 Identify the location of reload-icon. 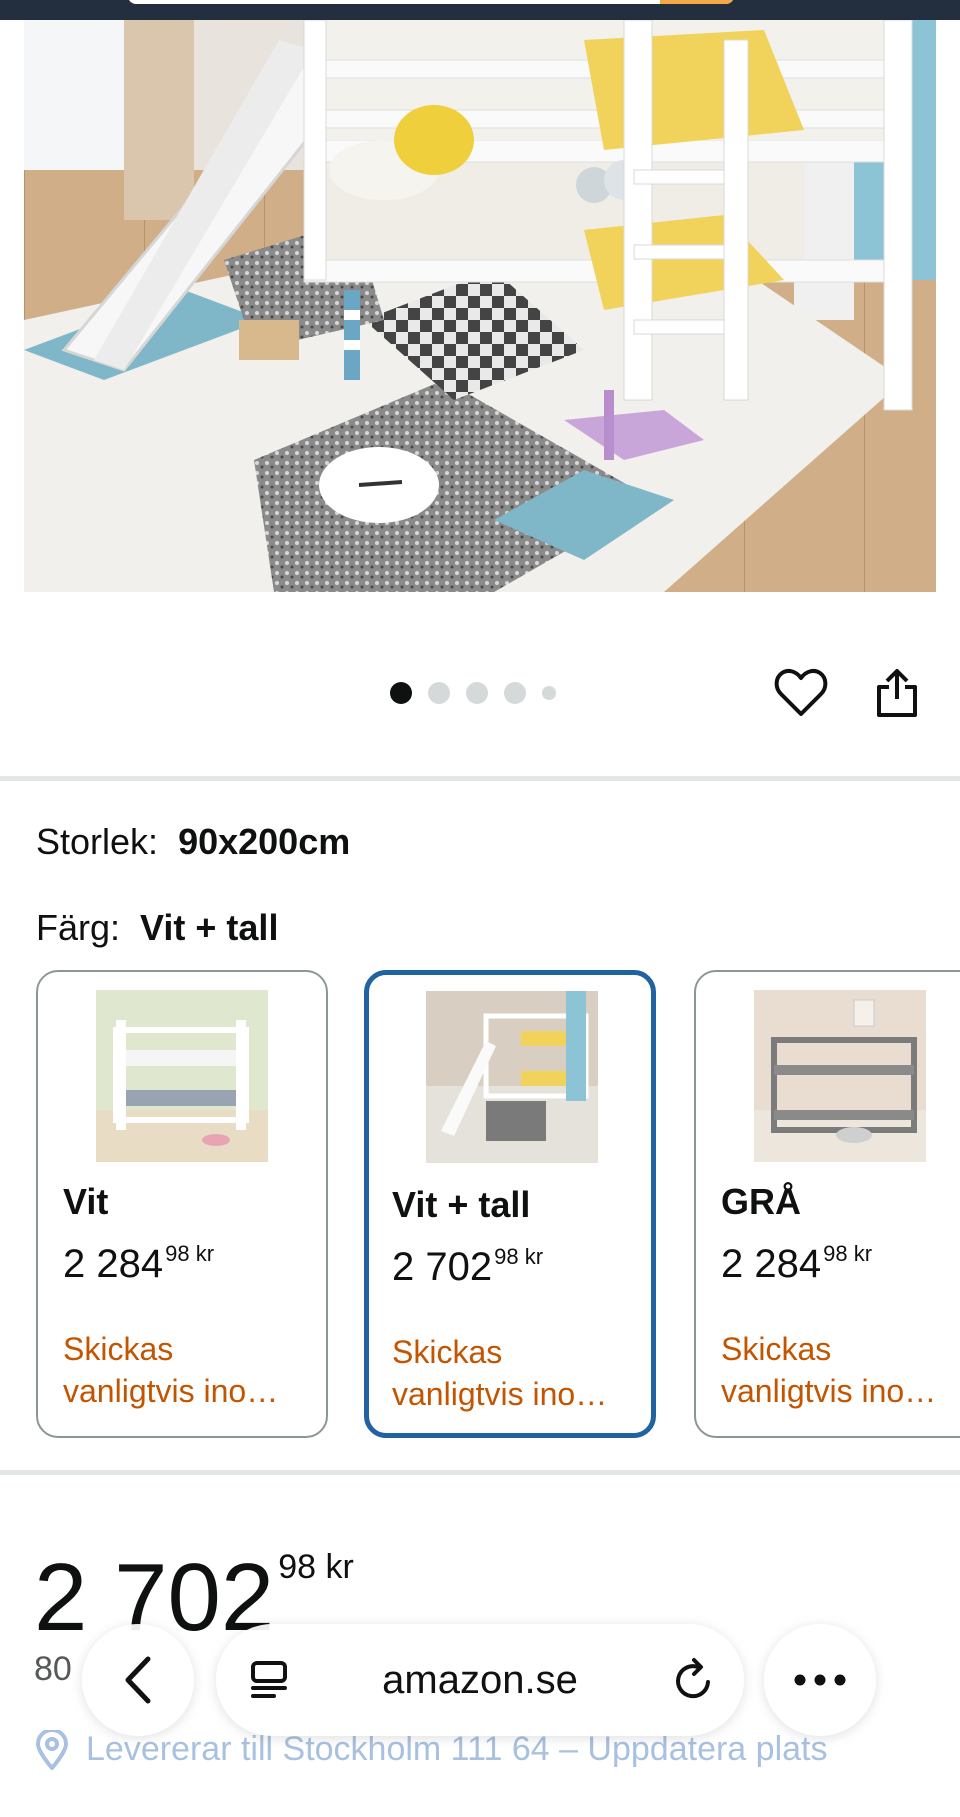
(694, 1680).